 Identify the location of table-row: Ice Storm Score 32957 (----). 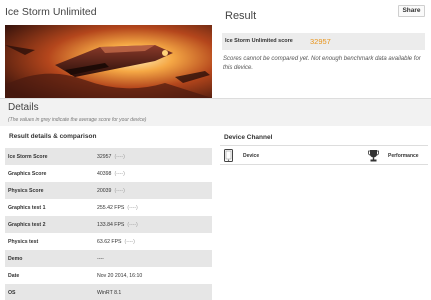
(108, 156).